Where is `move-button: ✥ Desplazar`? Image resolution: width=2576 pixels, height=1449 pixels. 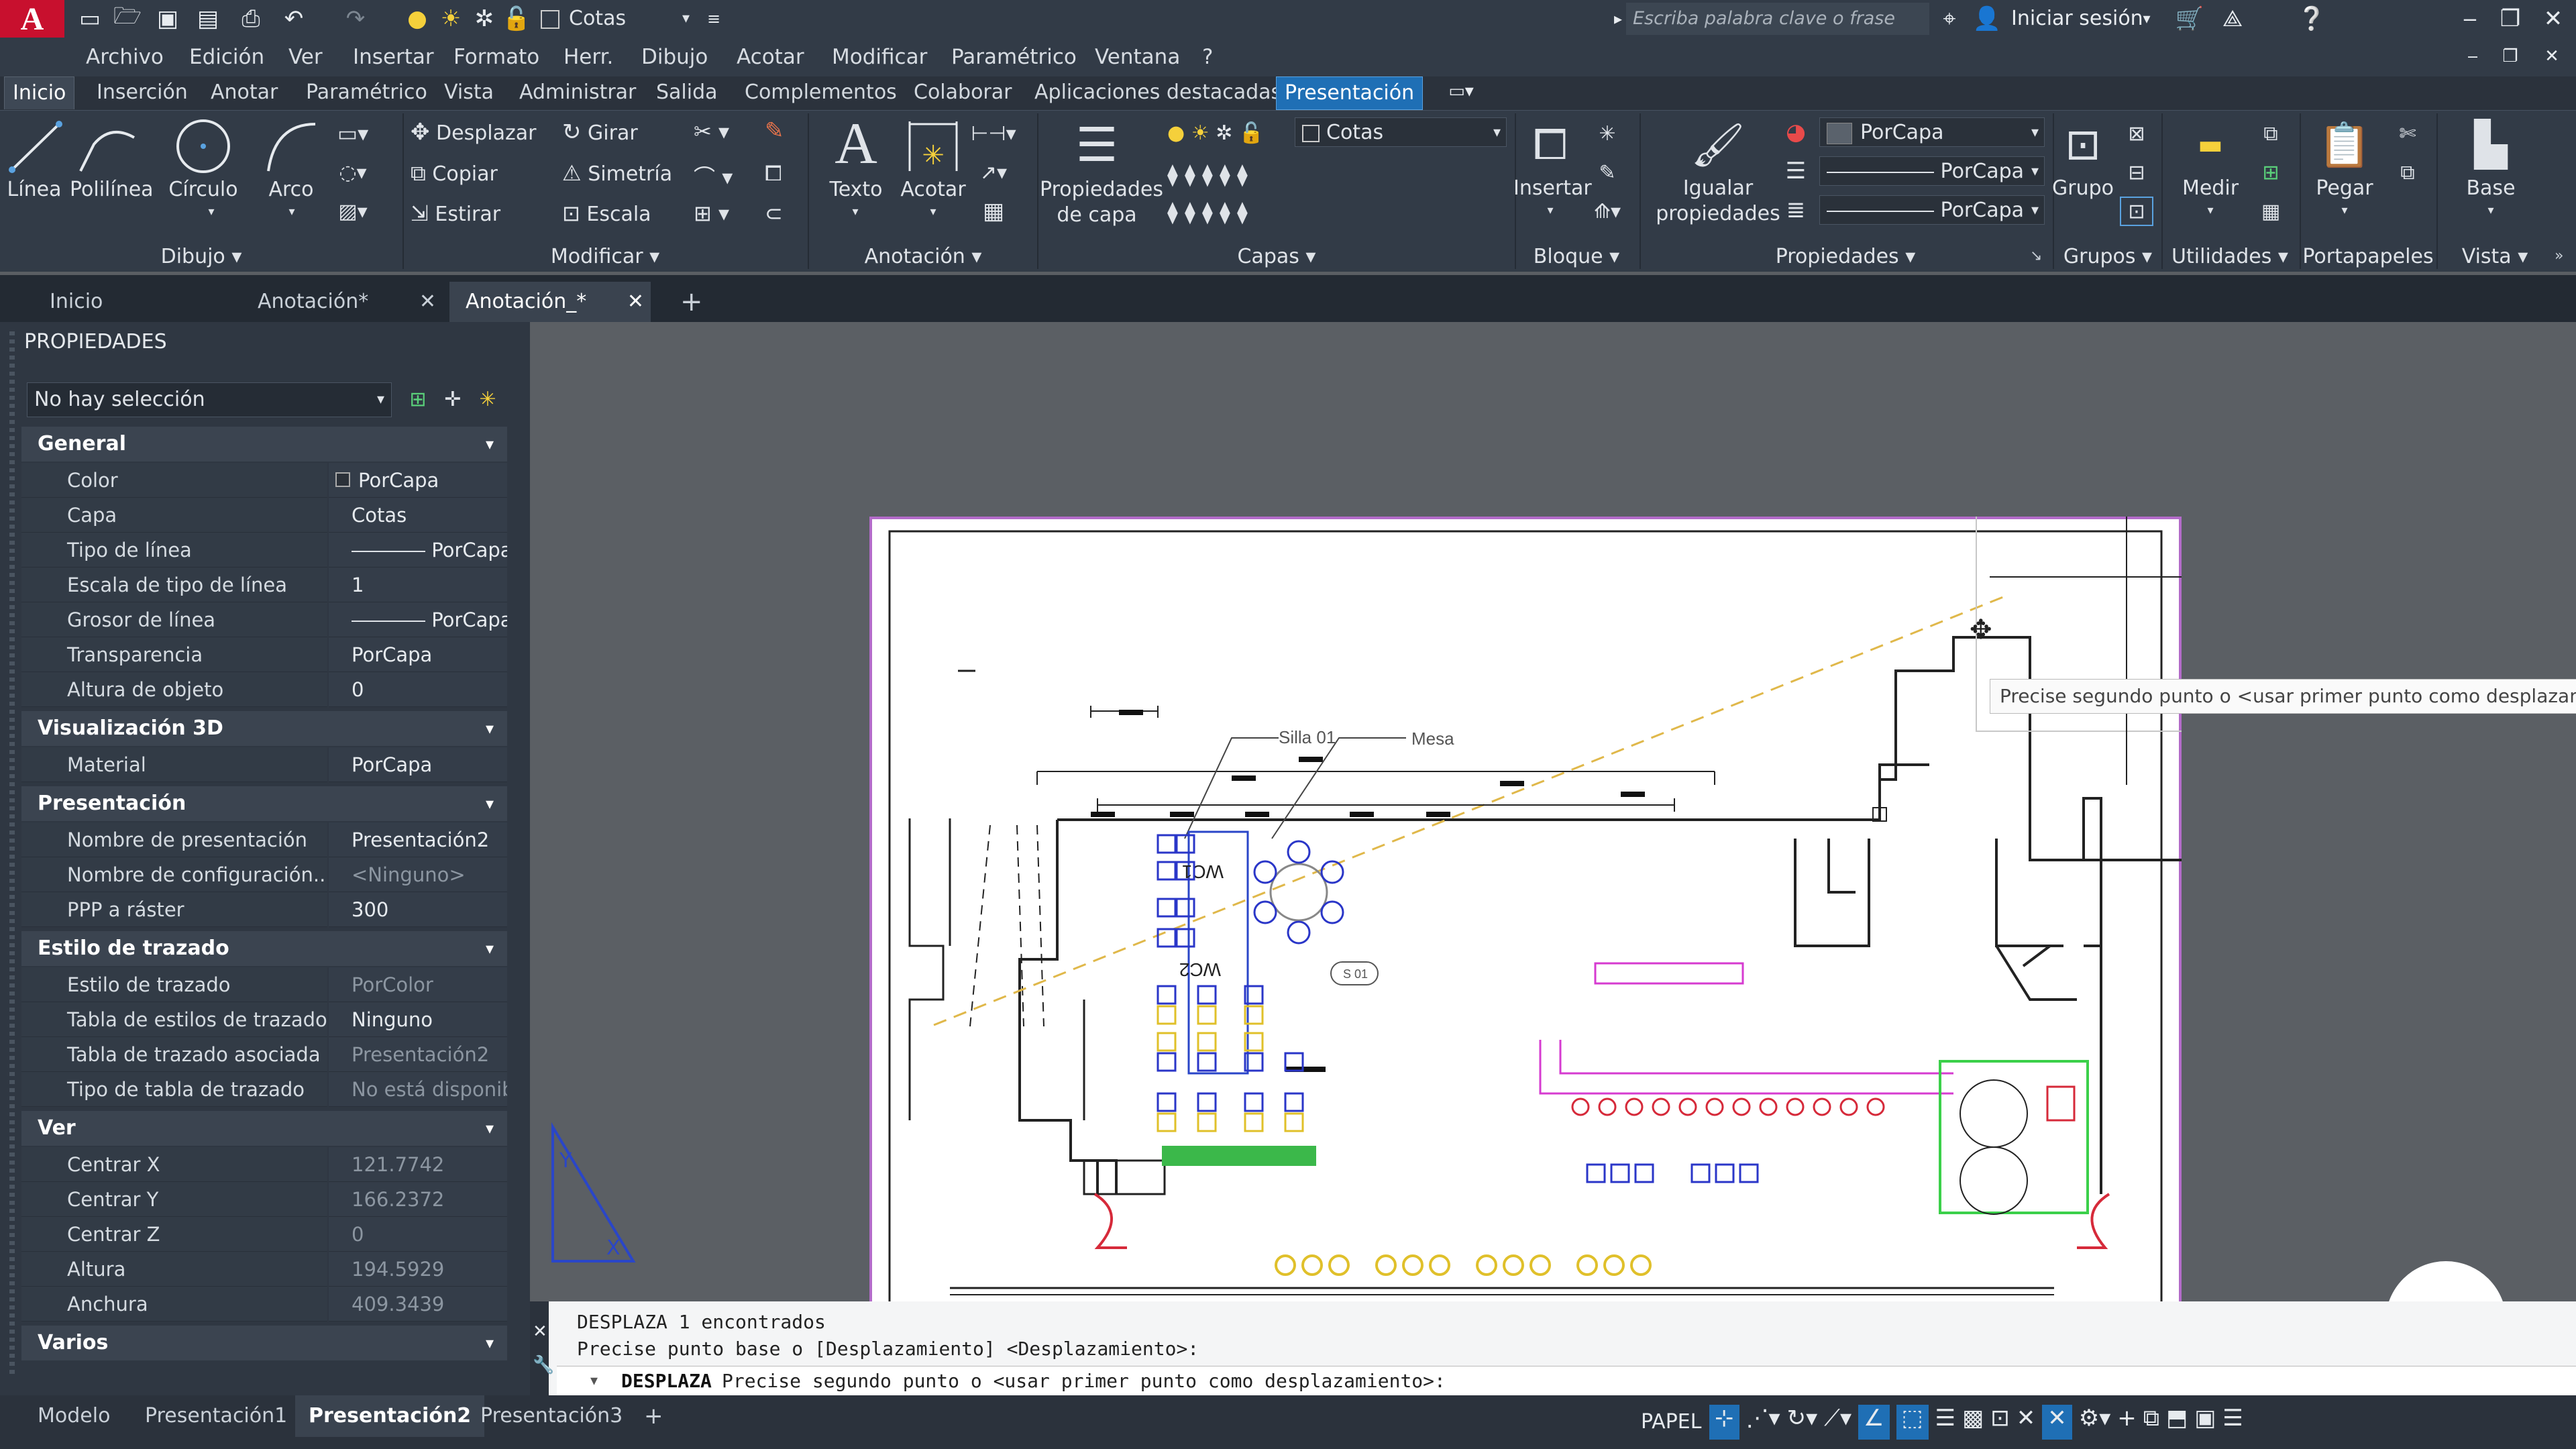
move-button: ✥ Desplazar is located at coordinates (473, 132).